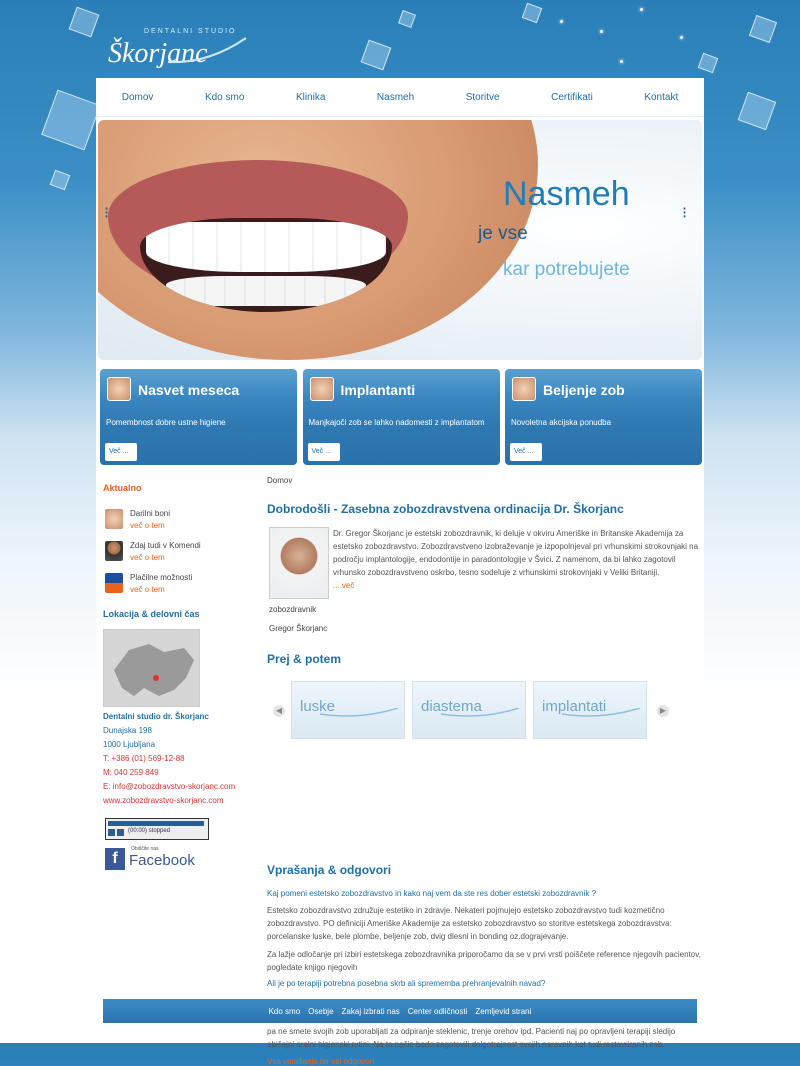  Describe the element at coordinates (343, 585) in the screenshot. I see `intro-more-link: ... več` at that location.